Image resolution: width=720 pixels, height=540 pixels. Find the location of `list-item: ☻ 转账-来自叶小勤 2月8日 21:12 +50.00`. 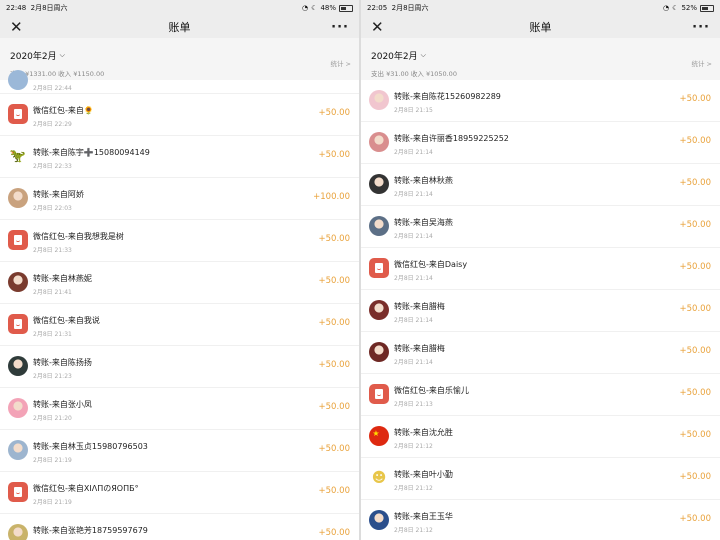

list-item: ☻ 转账-来自叶小勤 2月8日 21:12 +50.00 is located at coordinates (540, 479).